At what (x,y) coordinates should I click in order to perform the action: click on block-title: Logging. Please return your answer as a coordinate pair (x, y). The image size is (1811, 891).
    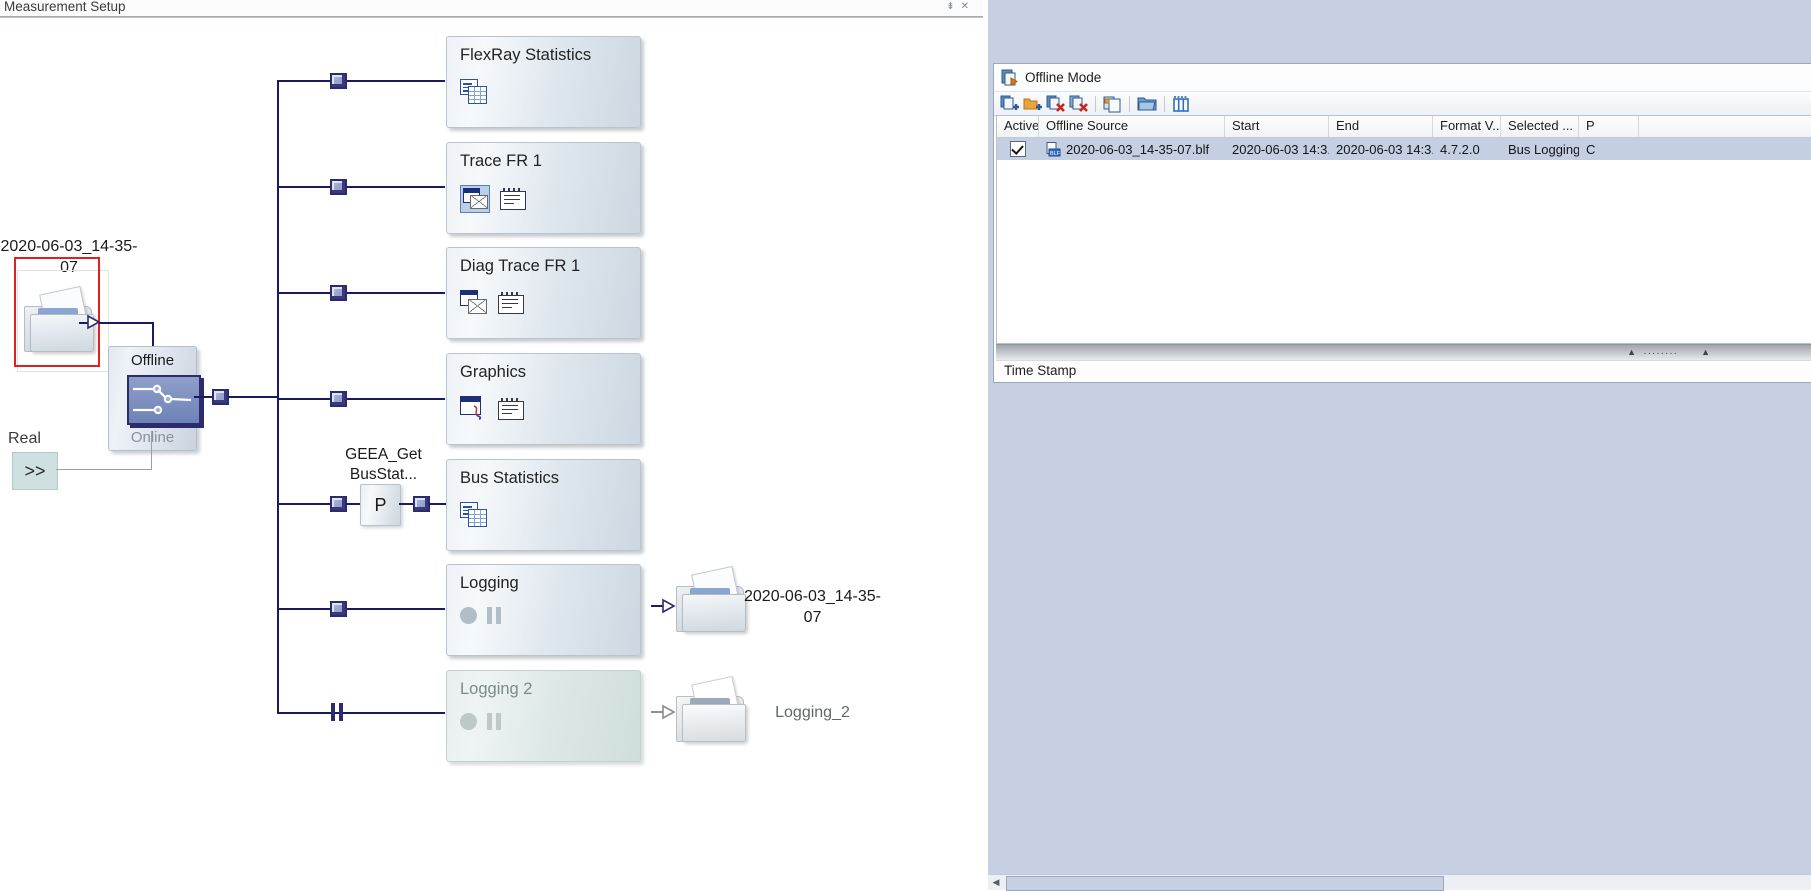
    Looking at the image, I should click on (489, 583).